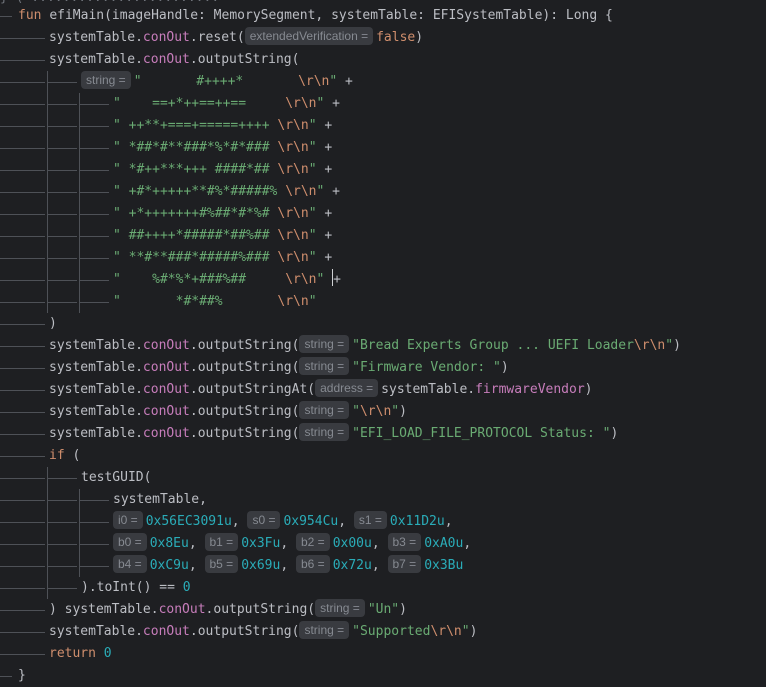  What do you see at coordinates (199, 103) in the screenshot?
I see `string-token: " ==+*++==++==` at bounding box center [199, 103].